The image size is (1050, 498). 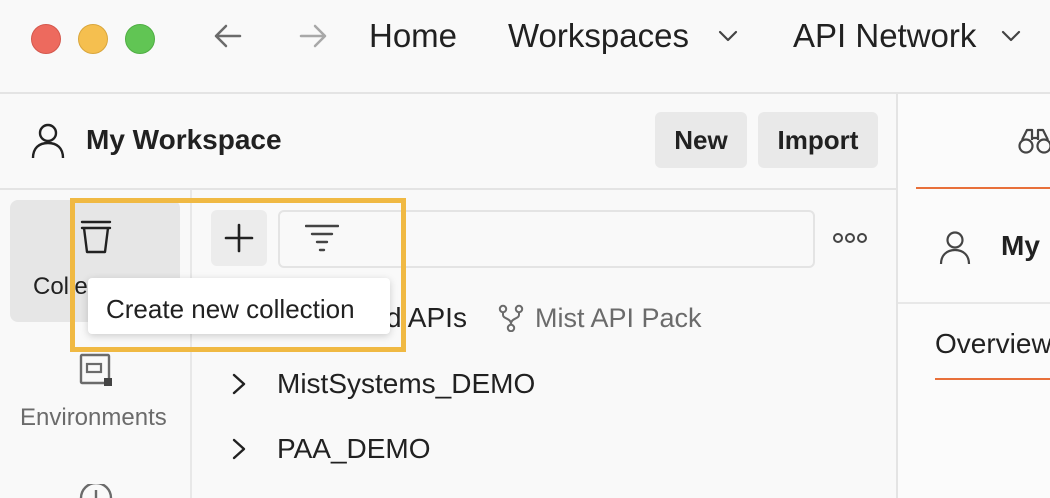 I want to click on new-button: New, so click(x=701, y=140).